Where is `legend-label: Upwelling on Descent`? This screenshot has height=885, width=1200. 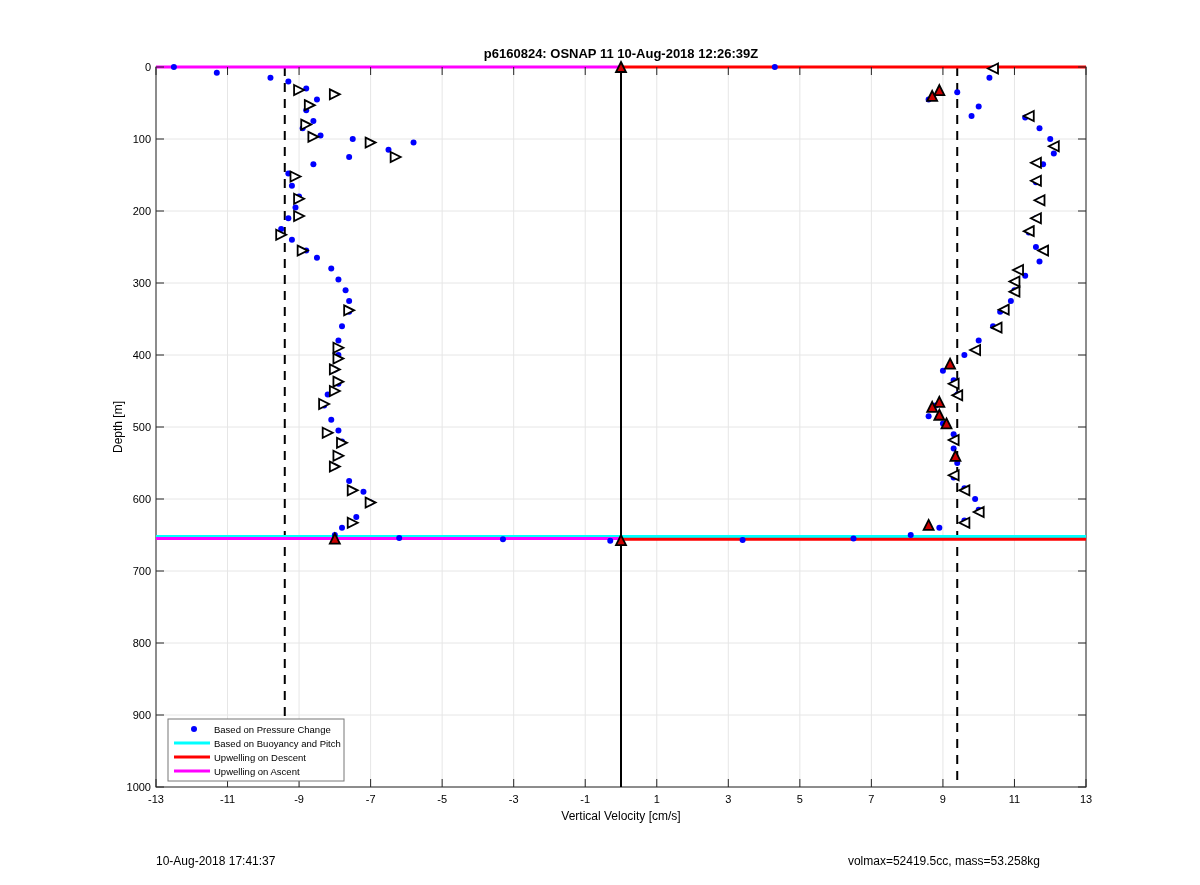 legend-label: Upwelling on Descent is located at coordinates (260, 757).